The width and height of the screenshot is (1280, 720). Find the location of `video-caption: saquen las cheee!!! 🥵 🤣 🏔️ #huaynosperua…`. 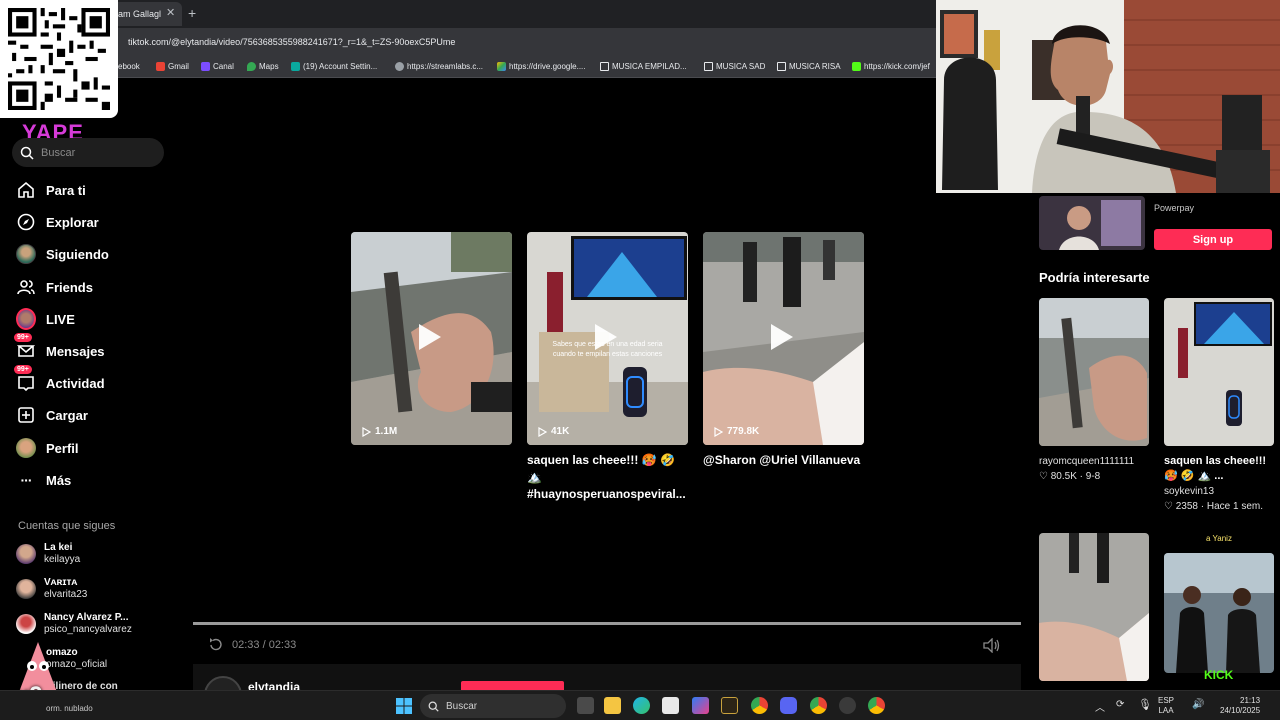

video-caption: saquen las cheee!!! 🥵 🤣 🏔️ #huaynosperua… is located at coordinates (608, 477).